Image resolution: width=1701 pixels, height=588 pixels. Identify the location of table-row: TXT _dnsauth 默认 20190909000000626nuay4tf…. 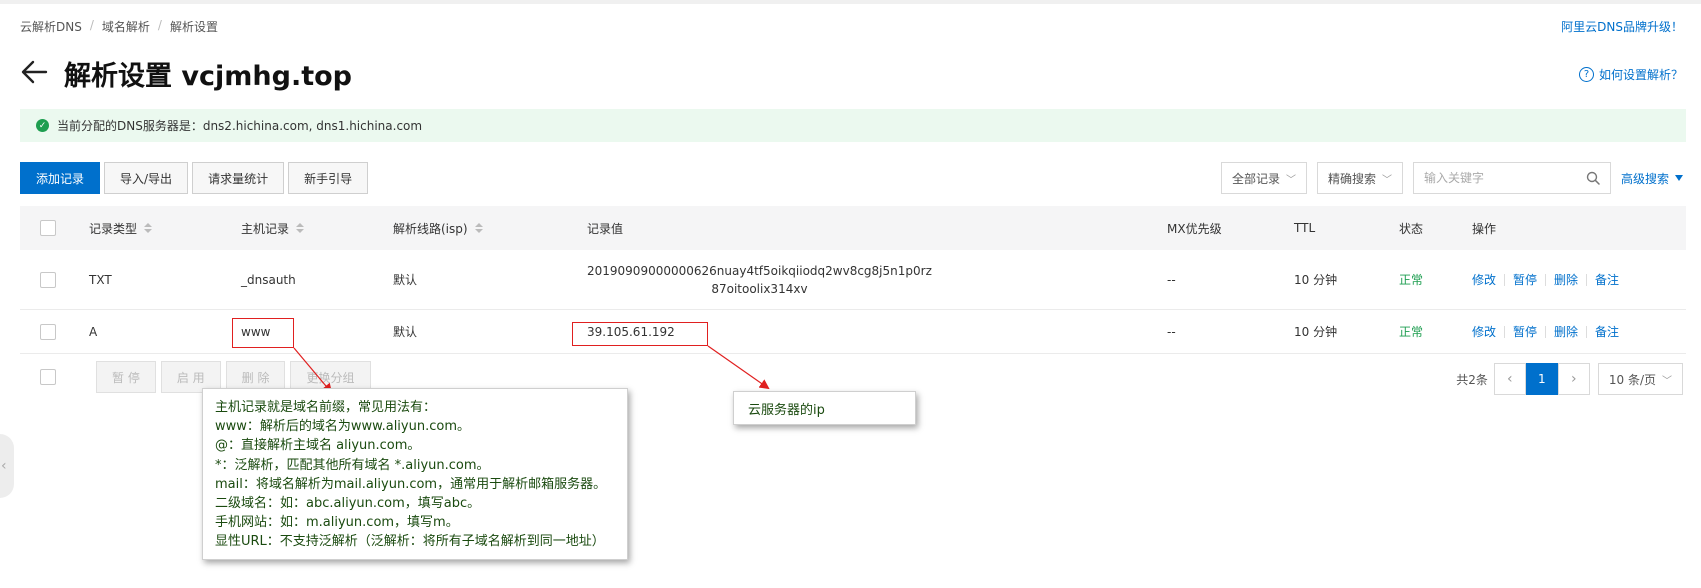
(853, 280).